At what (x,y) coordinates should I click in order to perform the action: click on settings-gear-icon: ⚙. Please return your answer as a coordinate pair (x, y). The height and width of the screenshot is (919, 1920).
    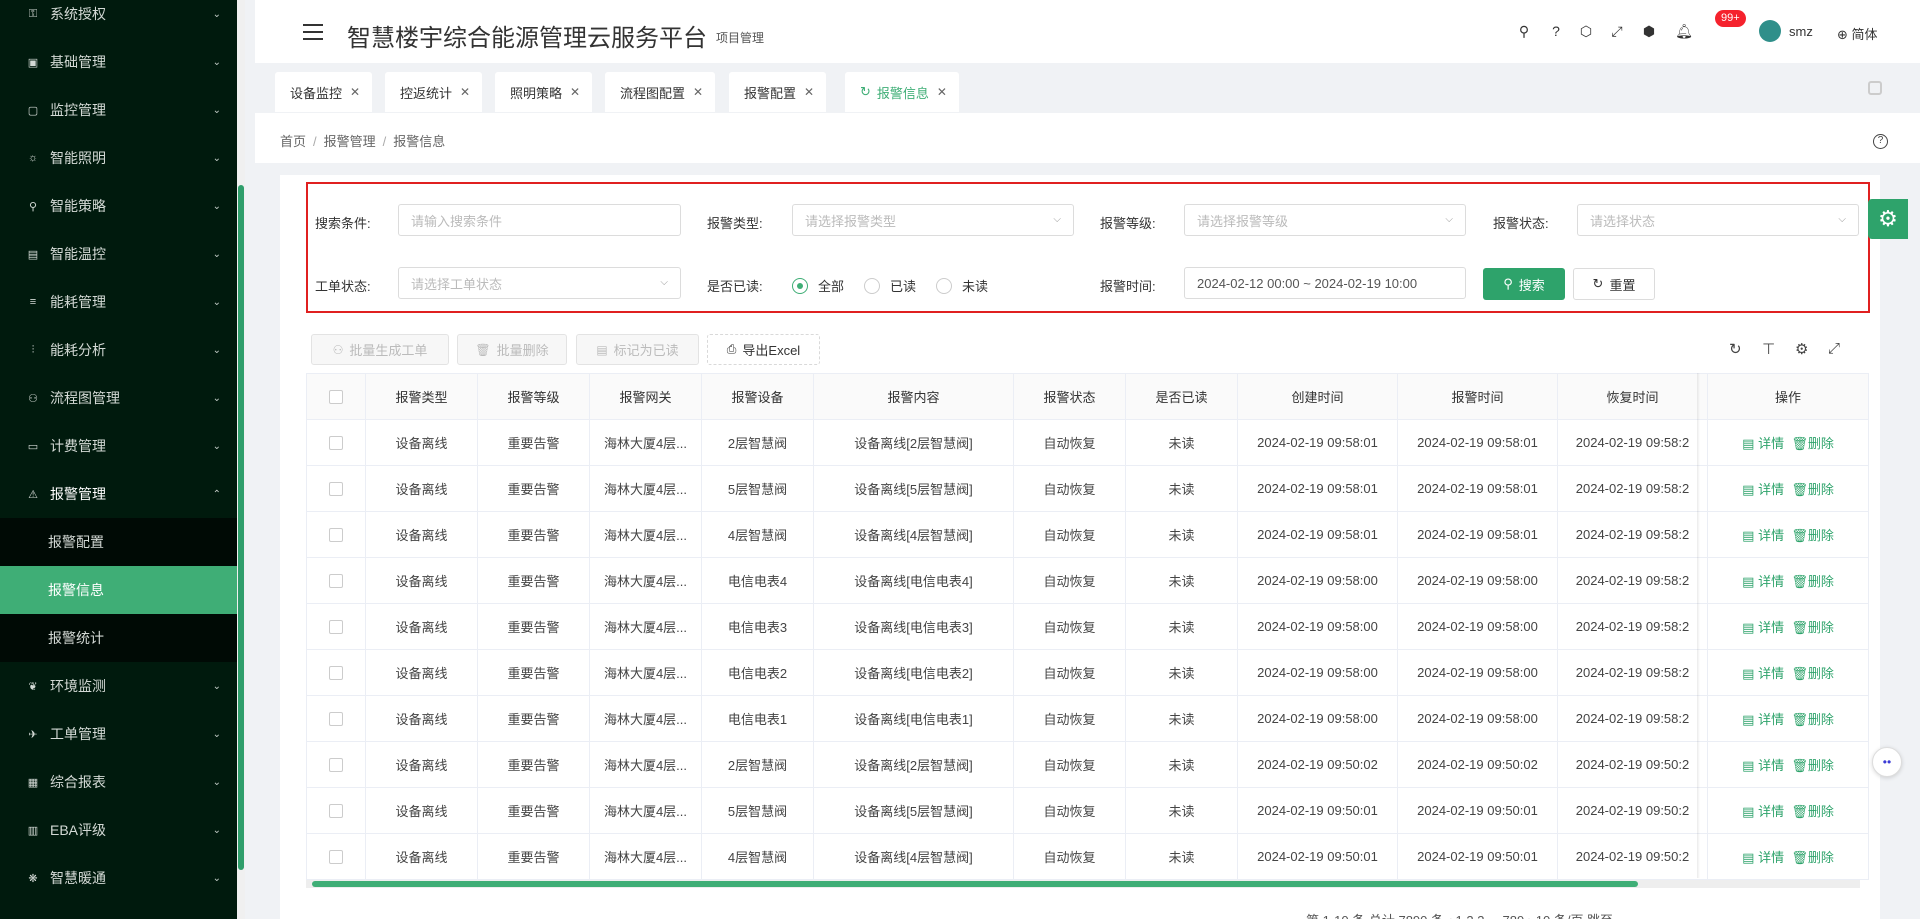
    Looking at the image, I should click on (1888, 219).